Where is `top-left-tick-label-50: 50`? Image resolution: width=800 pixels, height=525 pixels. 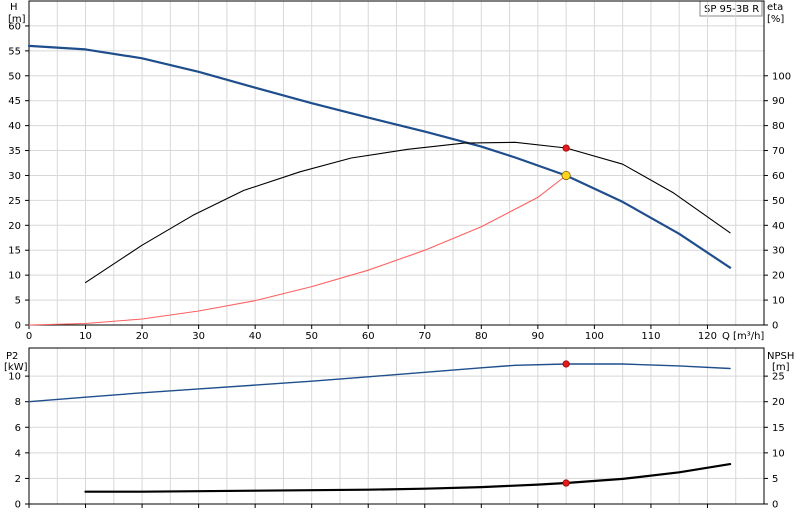 top-left-tick-label-50: 50 is located at coordinates (14, 76).